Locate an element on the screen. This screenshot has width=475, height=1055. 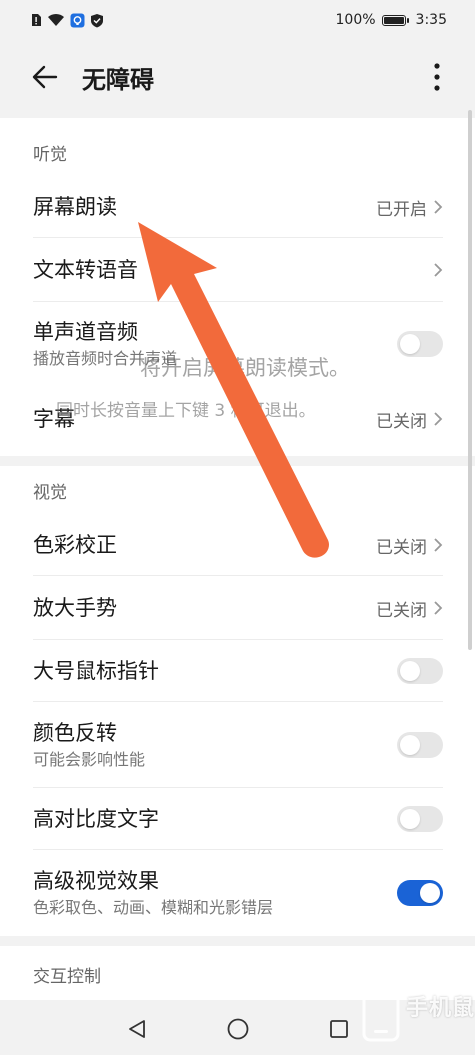
more-options-button is located at coordinates (437, 77).